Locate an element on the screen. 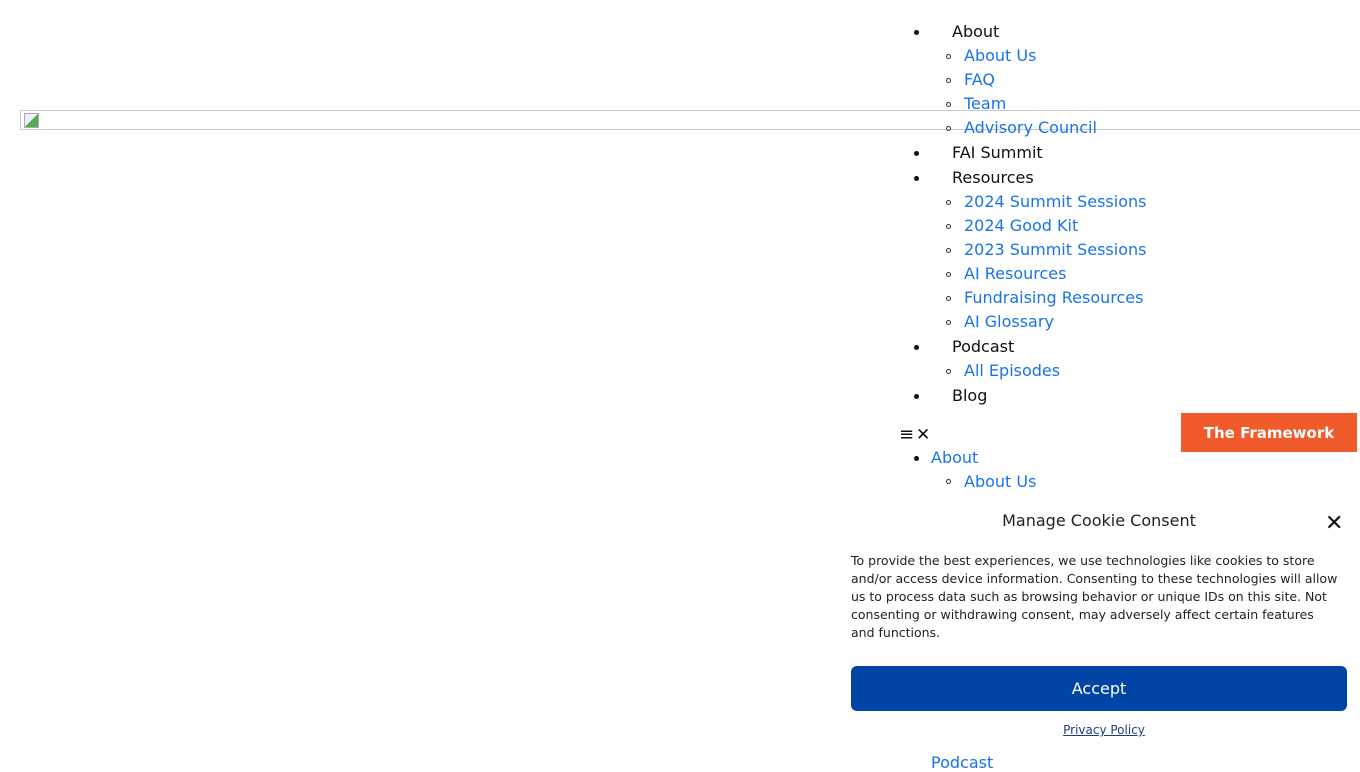 The height and width of the screenshot is (772, 1360). broken-logo-image is located at coordinates (690, 120).